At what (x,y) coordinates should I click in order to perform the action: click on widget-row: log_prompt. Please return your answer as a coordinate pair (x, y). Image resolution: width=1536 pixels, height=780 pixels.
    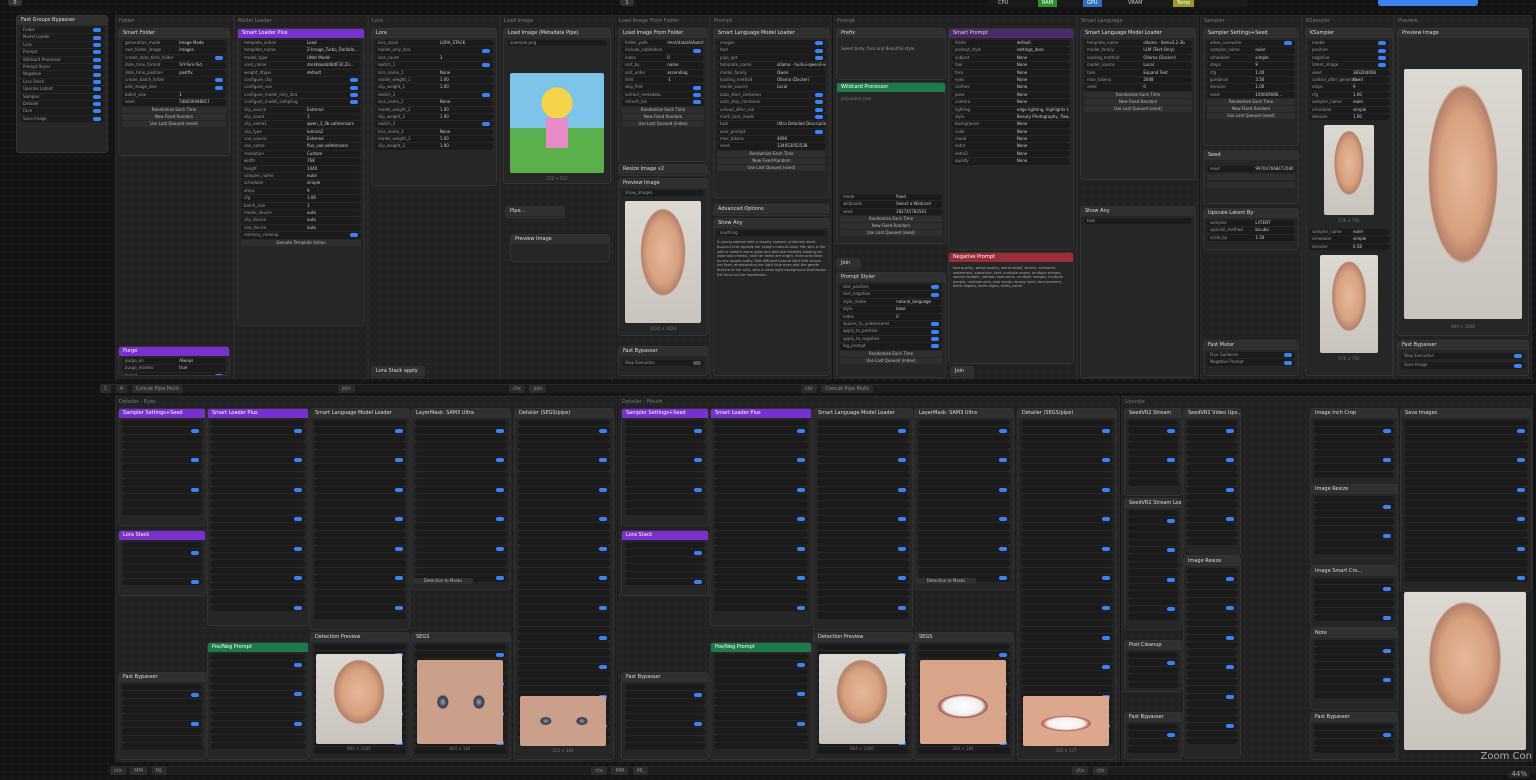
    Looking at the image, I should click on (891, 346).